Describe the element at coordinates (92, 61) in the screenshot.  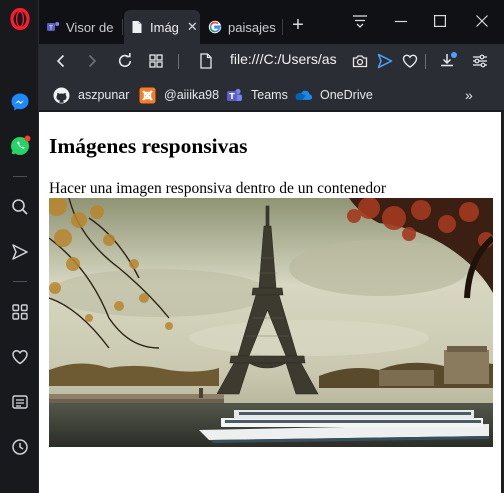
I see `forward-icon` at that location.